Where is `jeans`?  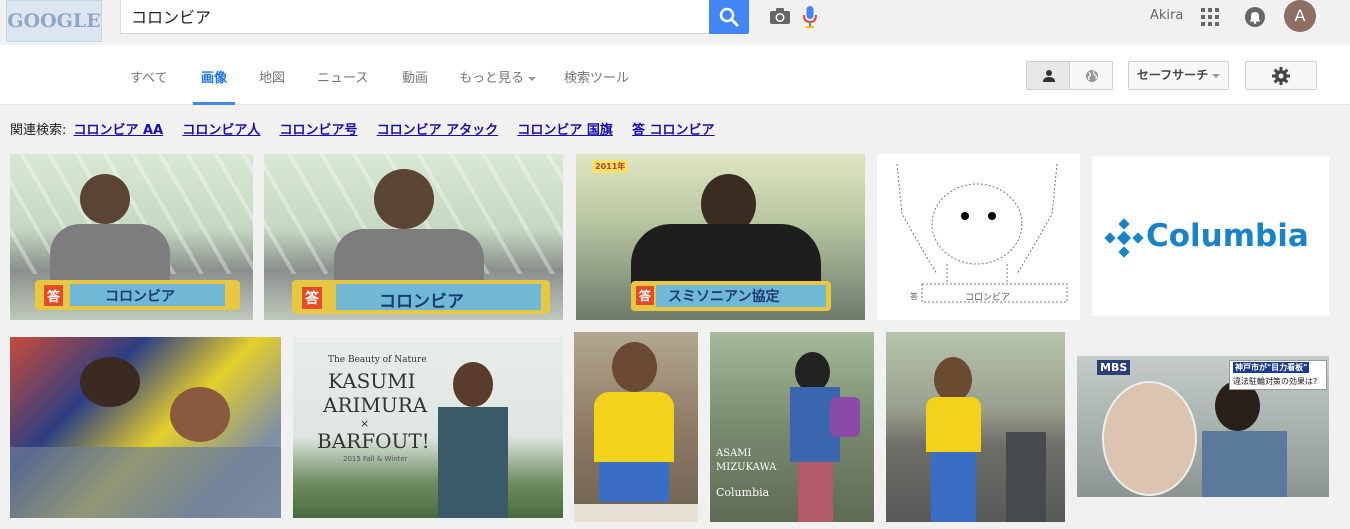 jeans is located at coordinates (953, 487).